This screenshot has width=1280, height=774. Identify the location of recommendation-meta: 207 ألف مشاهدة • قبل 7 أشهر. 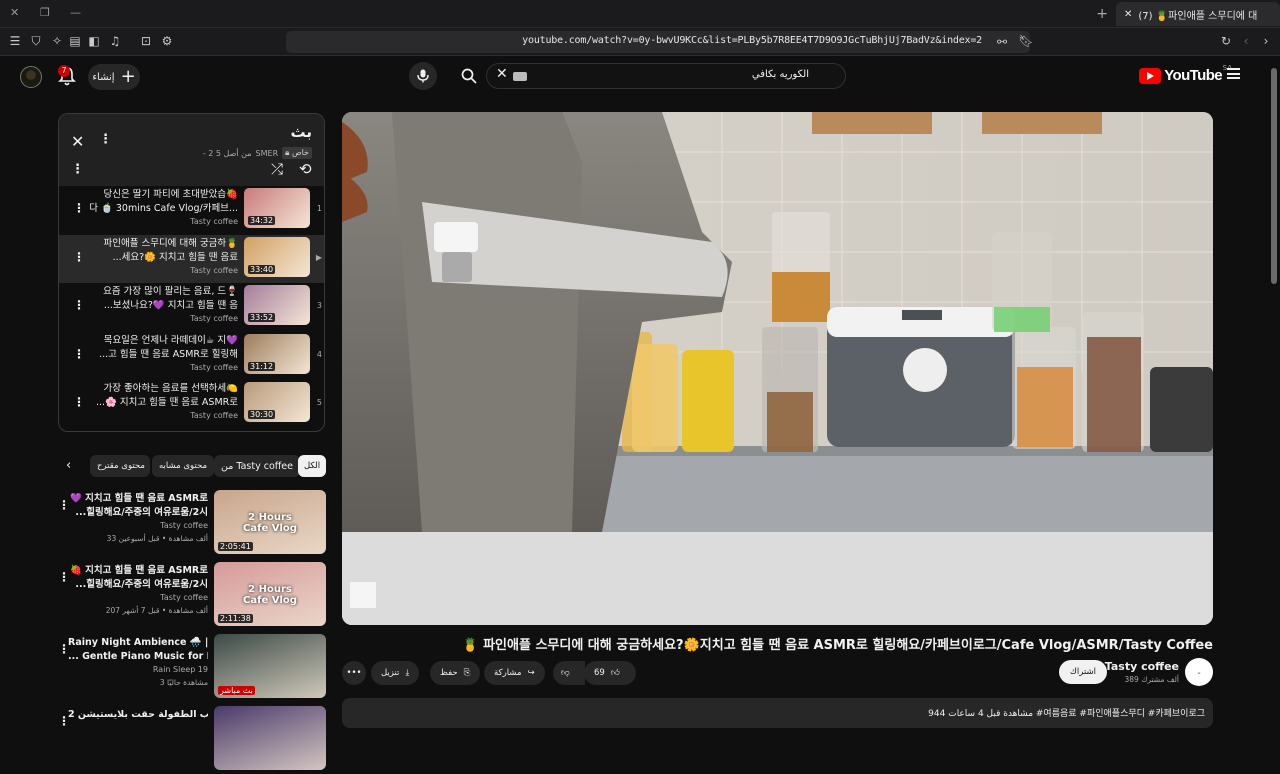
(156, 610).